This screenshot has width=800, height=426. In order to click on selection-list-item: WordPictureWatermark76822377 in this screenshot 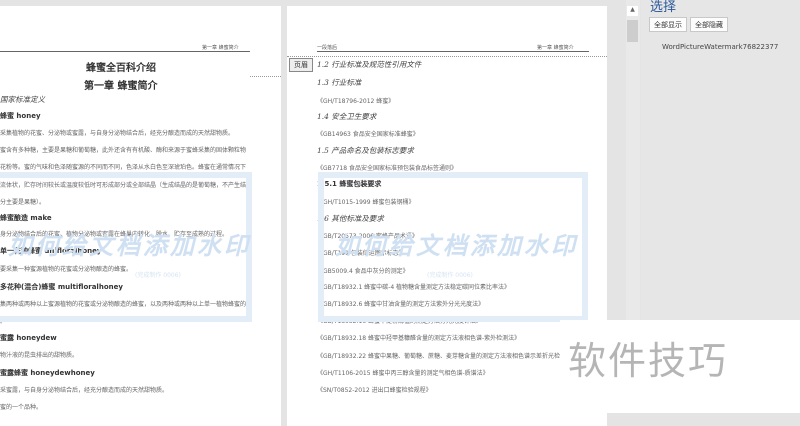, I will do `click(720, 47)`.